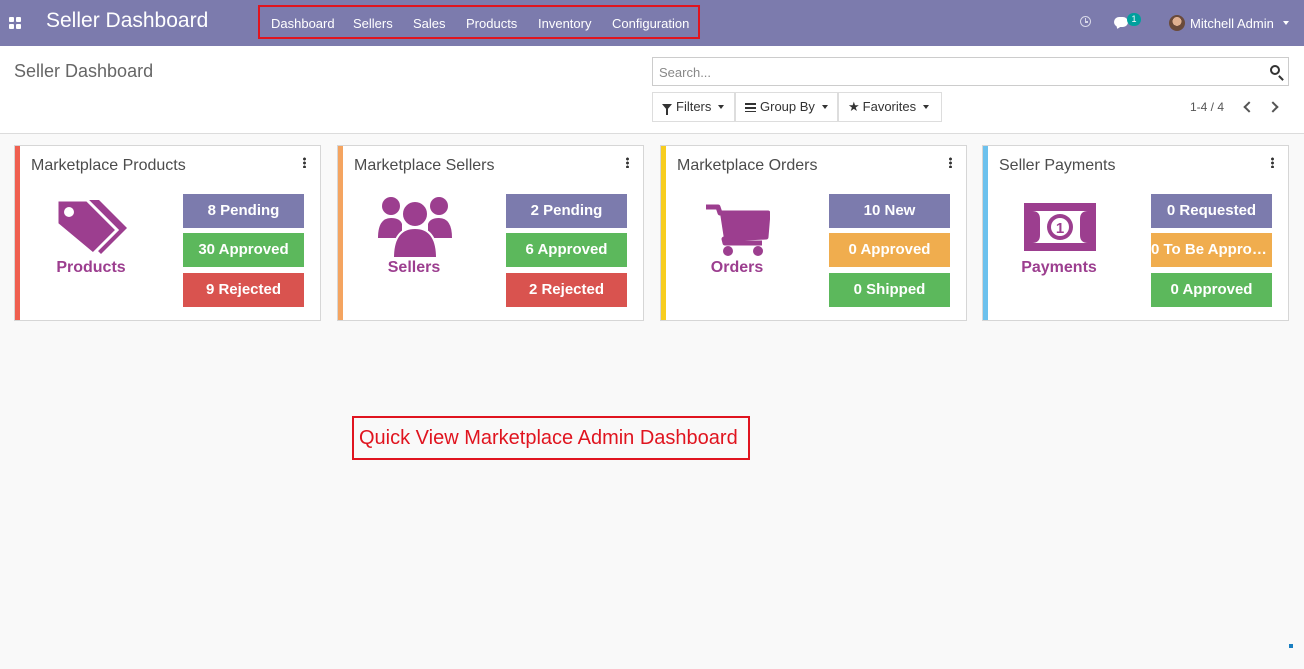  What do you see at coordinates (1085, 21) in the screenshot?
I see `clock-icon` at bounding box center [1085, 21].